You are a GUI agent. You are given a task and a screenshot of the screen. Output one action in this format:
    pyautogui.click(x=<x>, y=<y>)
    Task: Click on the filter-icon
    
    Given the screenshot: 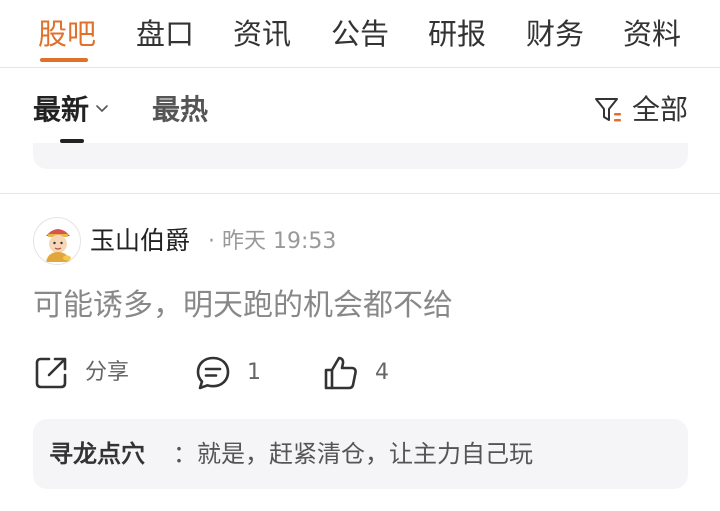 What is the action you would take?
    pyautogui.click(x=608, y=110)
    